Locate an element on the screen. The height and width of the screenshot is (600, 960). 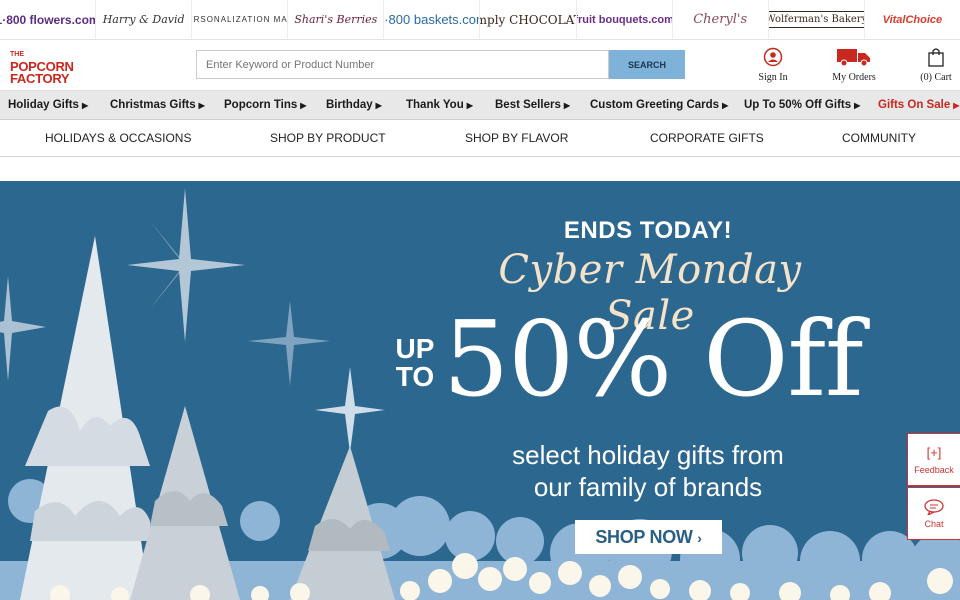
brand-logo-1800flowers: 1·800 flowers.com is located at coordinates (48, 19).